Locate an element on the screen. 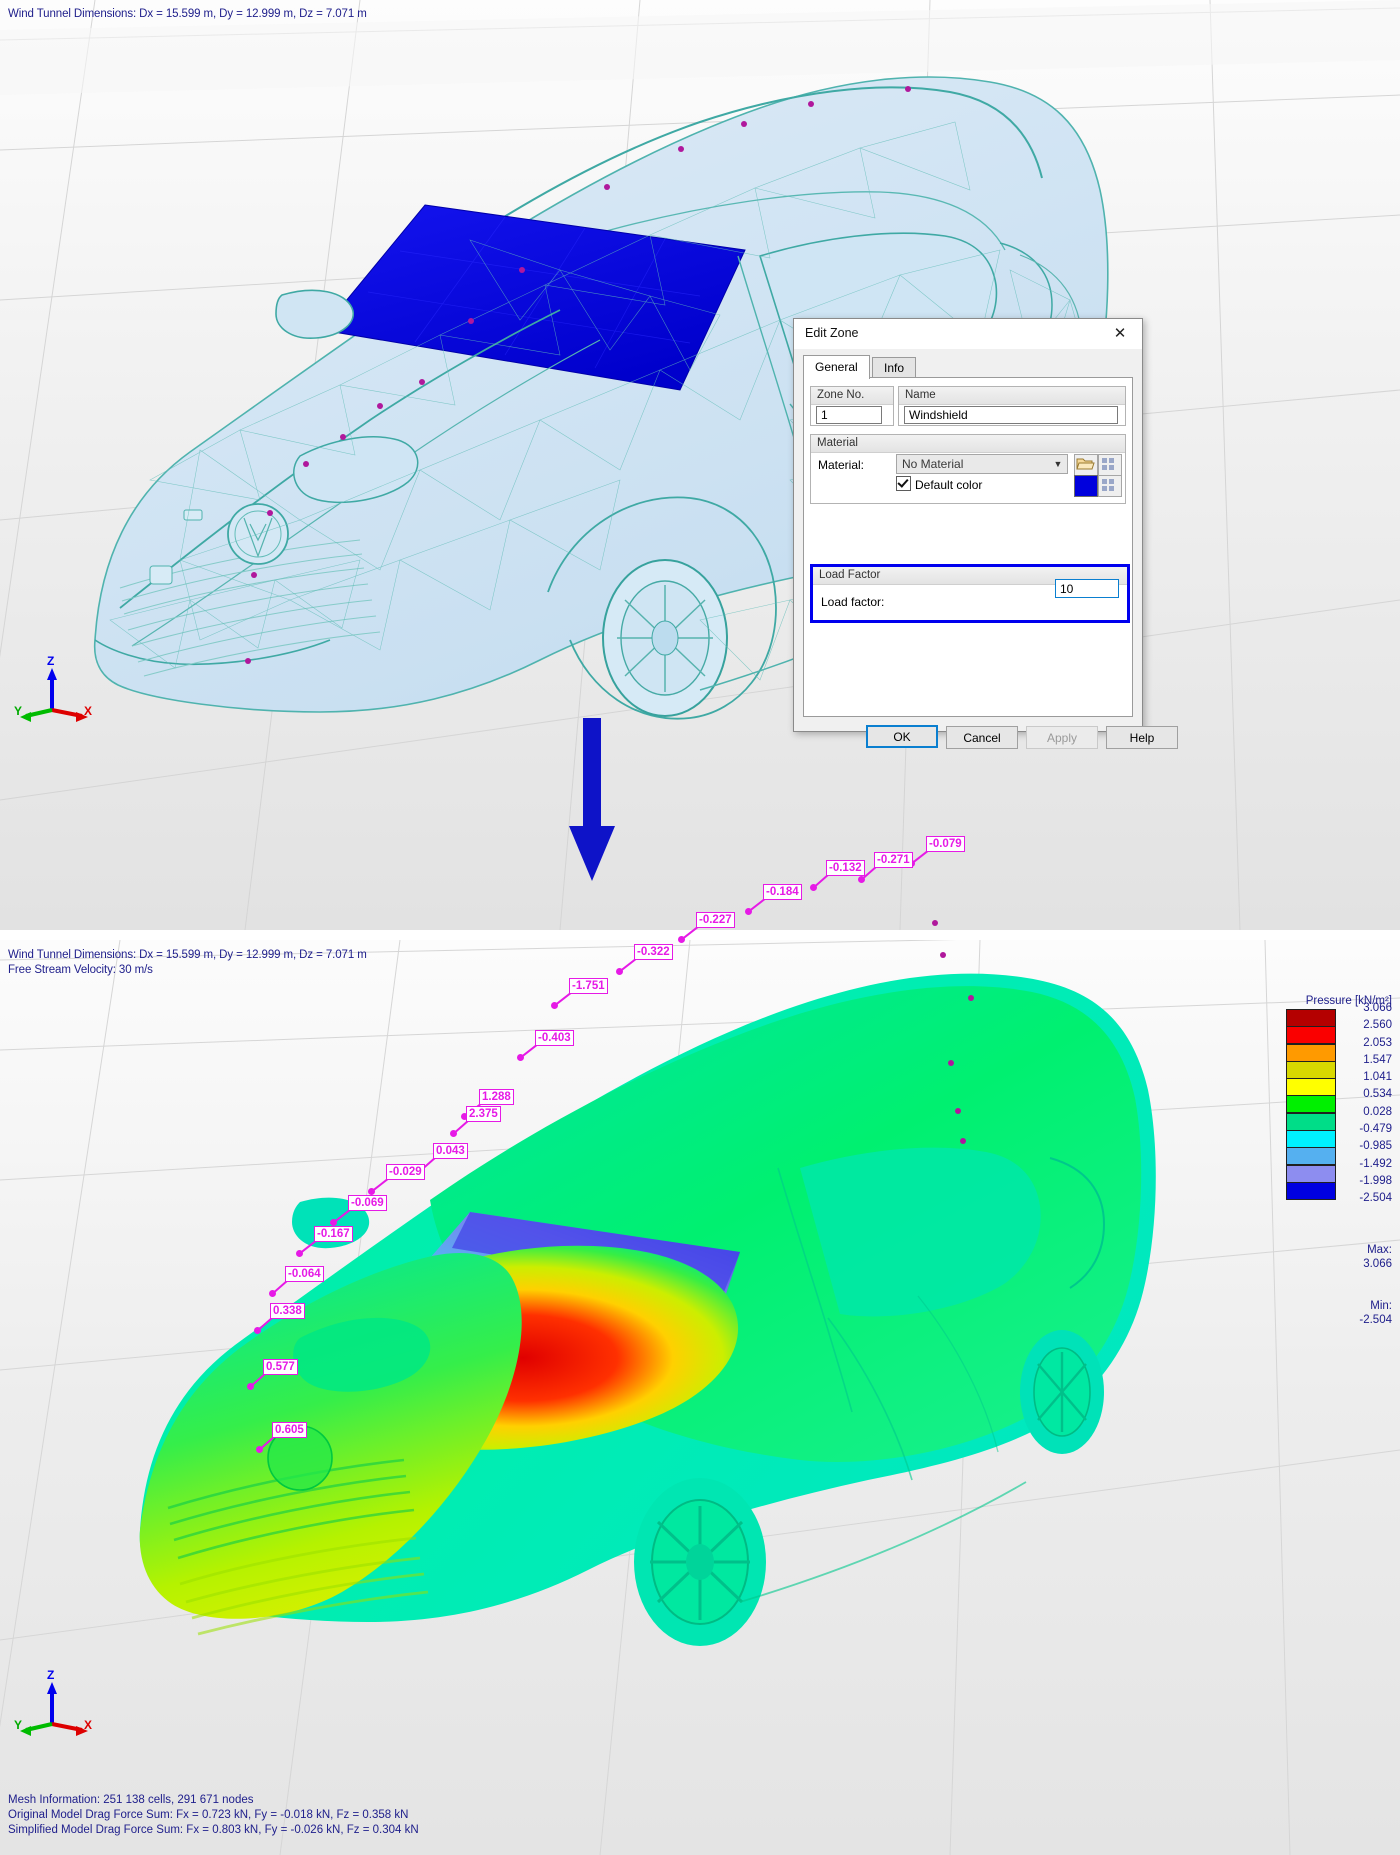 This screenshot has width=1400, height=1855. legend-min-value: -2.504 is located at coordinates (1375, 1320).